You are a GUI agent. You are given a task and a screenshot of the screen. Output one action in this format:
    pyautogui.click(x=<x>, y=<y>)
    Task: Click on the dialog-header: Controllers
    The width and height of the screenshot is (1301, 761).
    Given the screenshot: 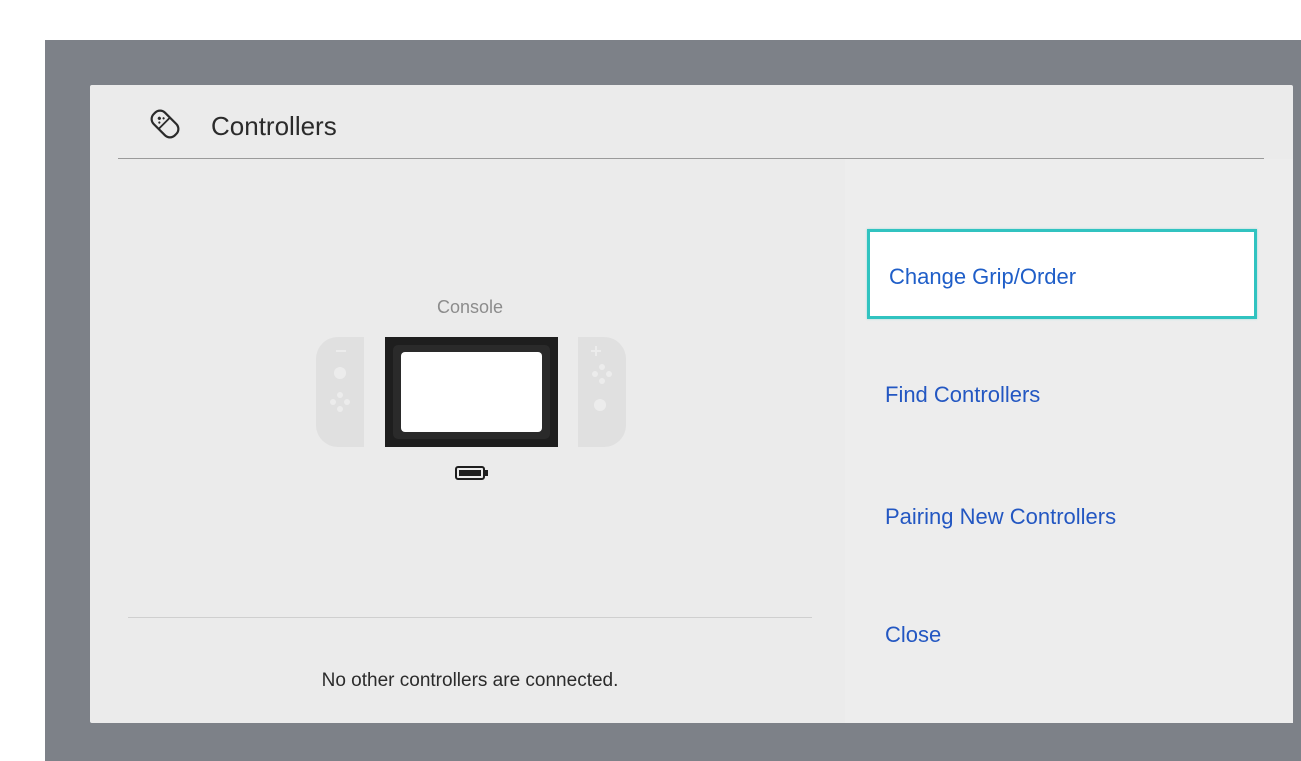 What is the action you would take?
    pyautogui.click(x=691, y=122)
    